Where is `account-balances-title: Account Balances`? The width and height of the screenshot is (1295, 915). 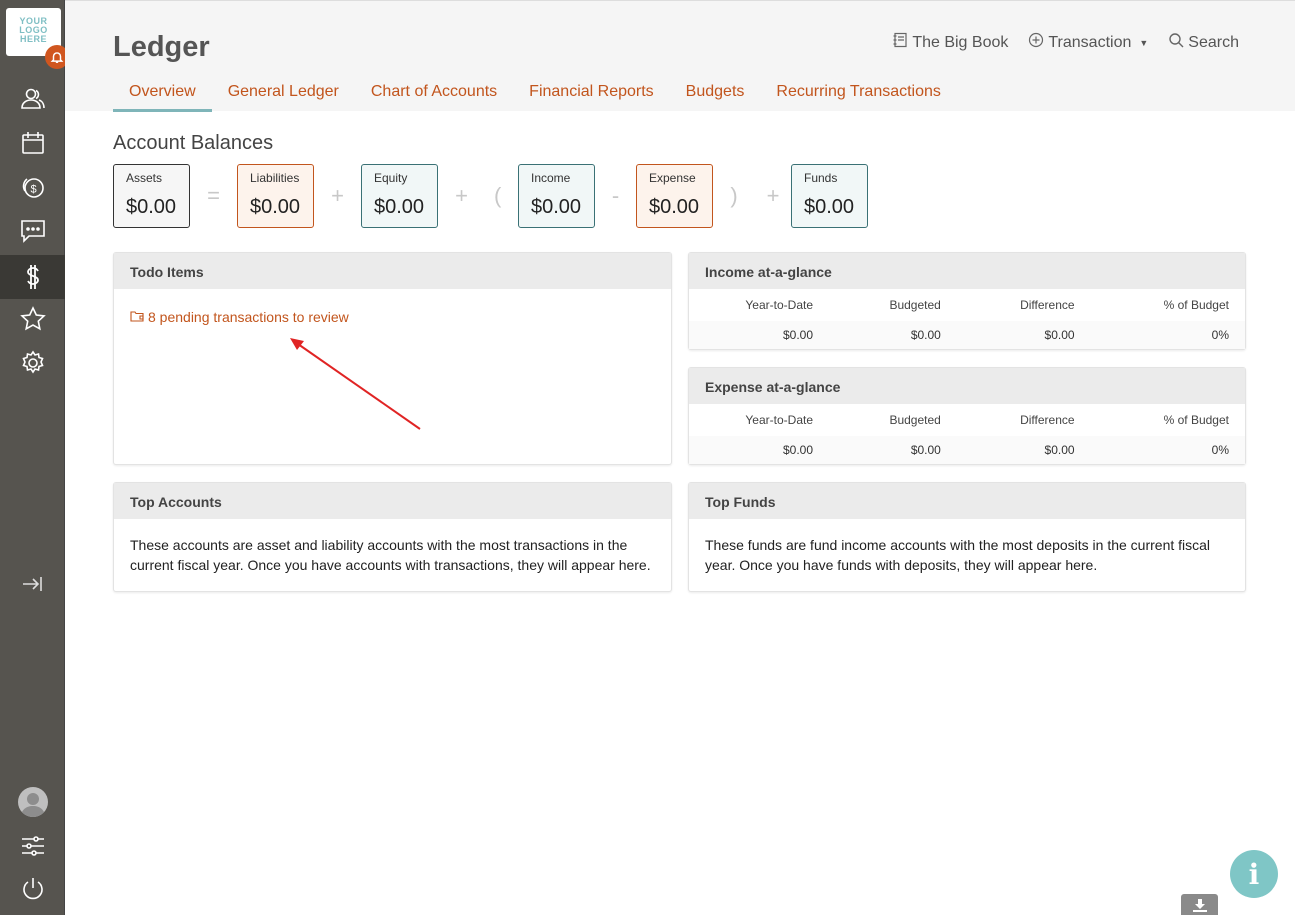 account-balances-title: Account Balances is located at coordinates (193, 143).